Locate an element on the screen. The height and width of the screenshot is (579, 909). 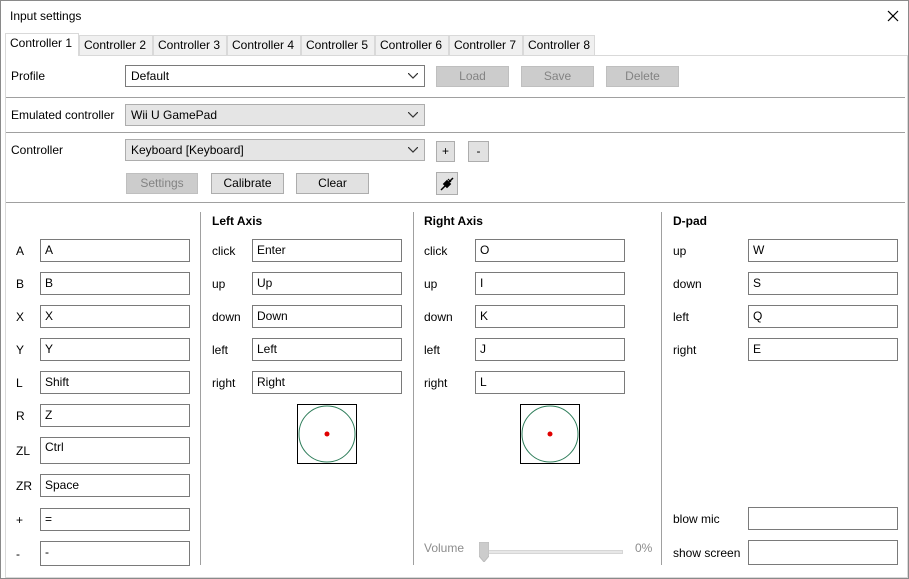
close-icon is located at coordinates (893, 16).